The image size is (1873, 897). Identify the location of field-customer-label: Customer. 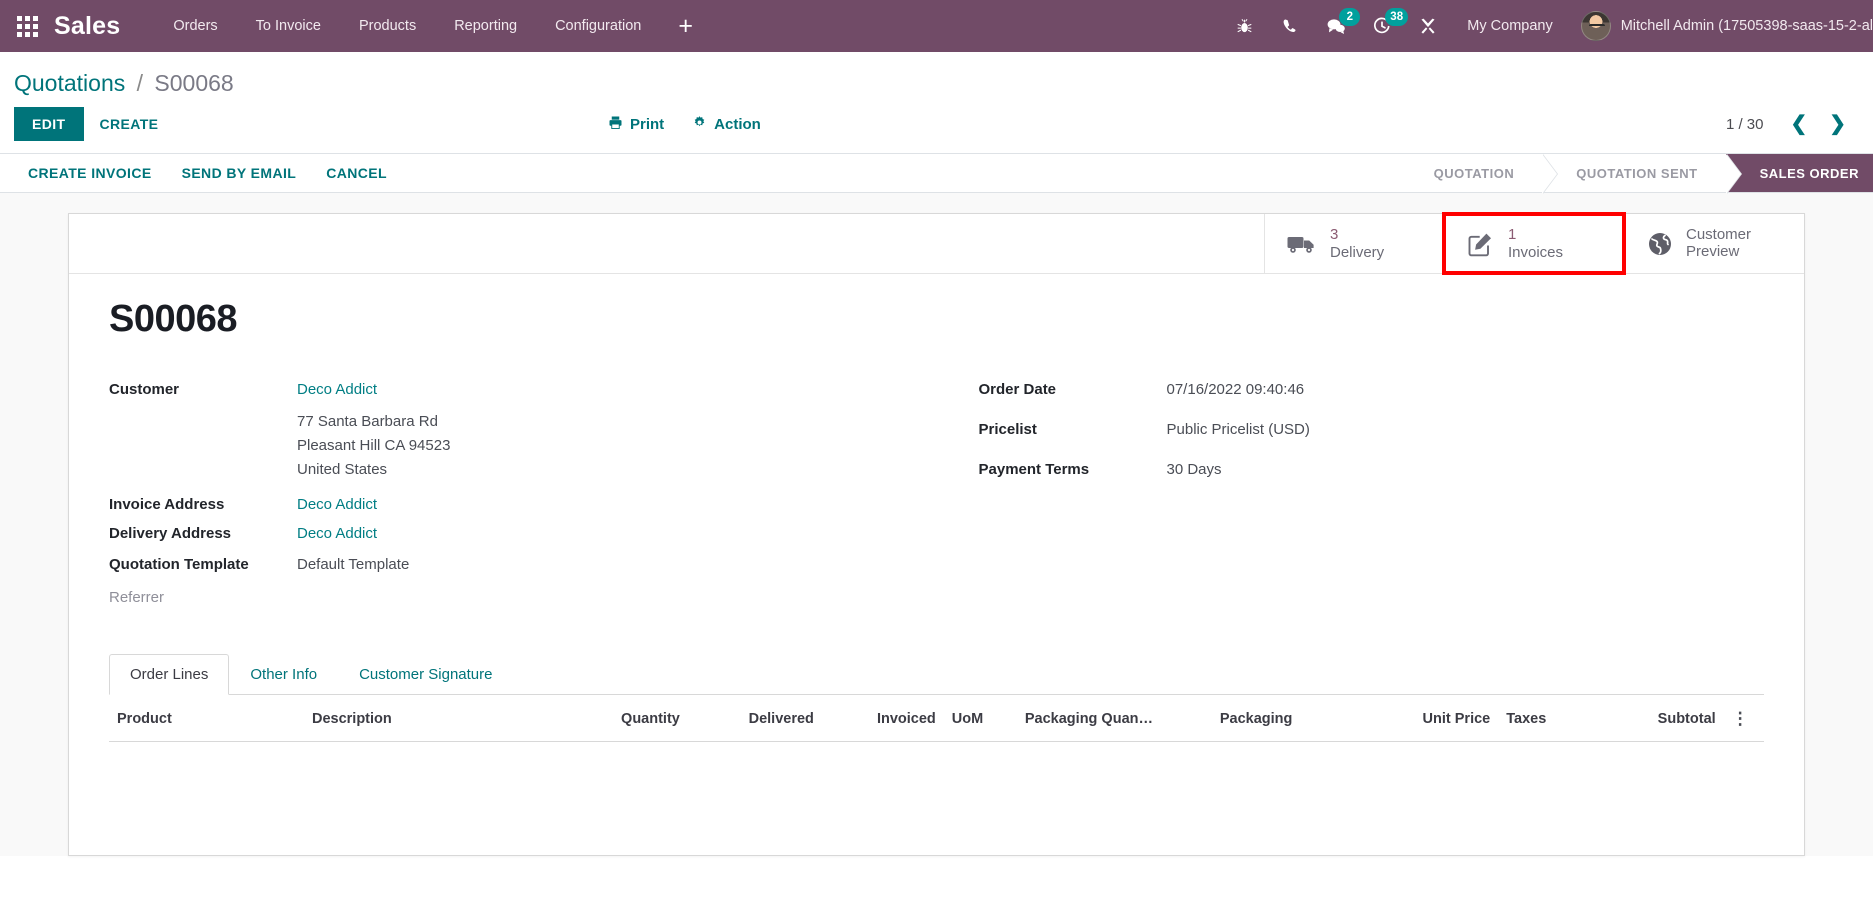
(144, 389).